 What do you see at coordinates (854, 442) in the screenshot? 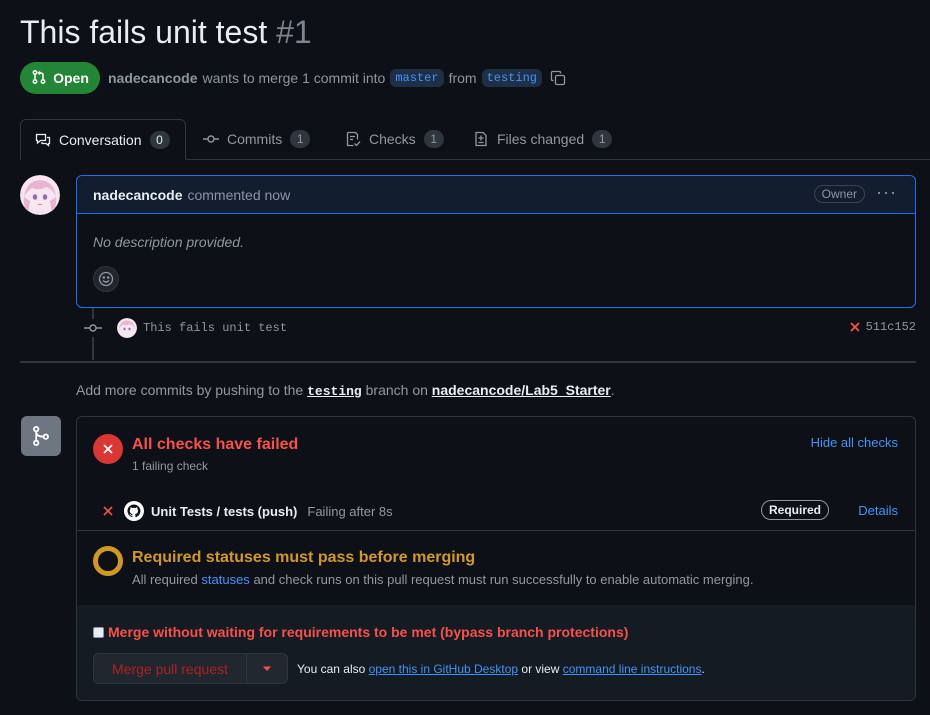
I see `hide-all-checks-button: Hide all checks` at bounding box center [854, 442].